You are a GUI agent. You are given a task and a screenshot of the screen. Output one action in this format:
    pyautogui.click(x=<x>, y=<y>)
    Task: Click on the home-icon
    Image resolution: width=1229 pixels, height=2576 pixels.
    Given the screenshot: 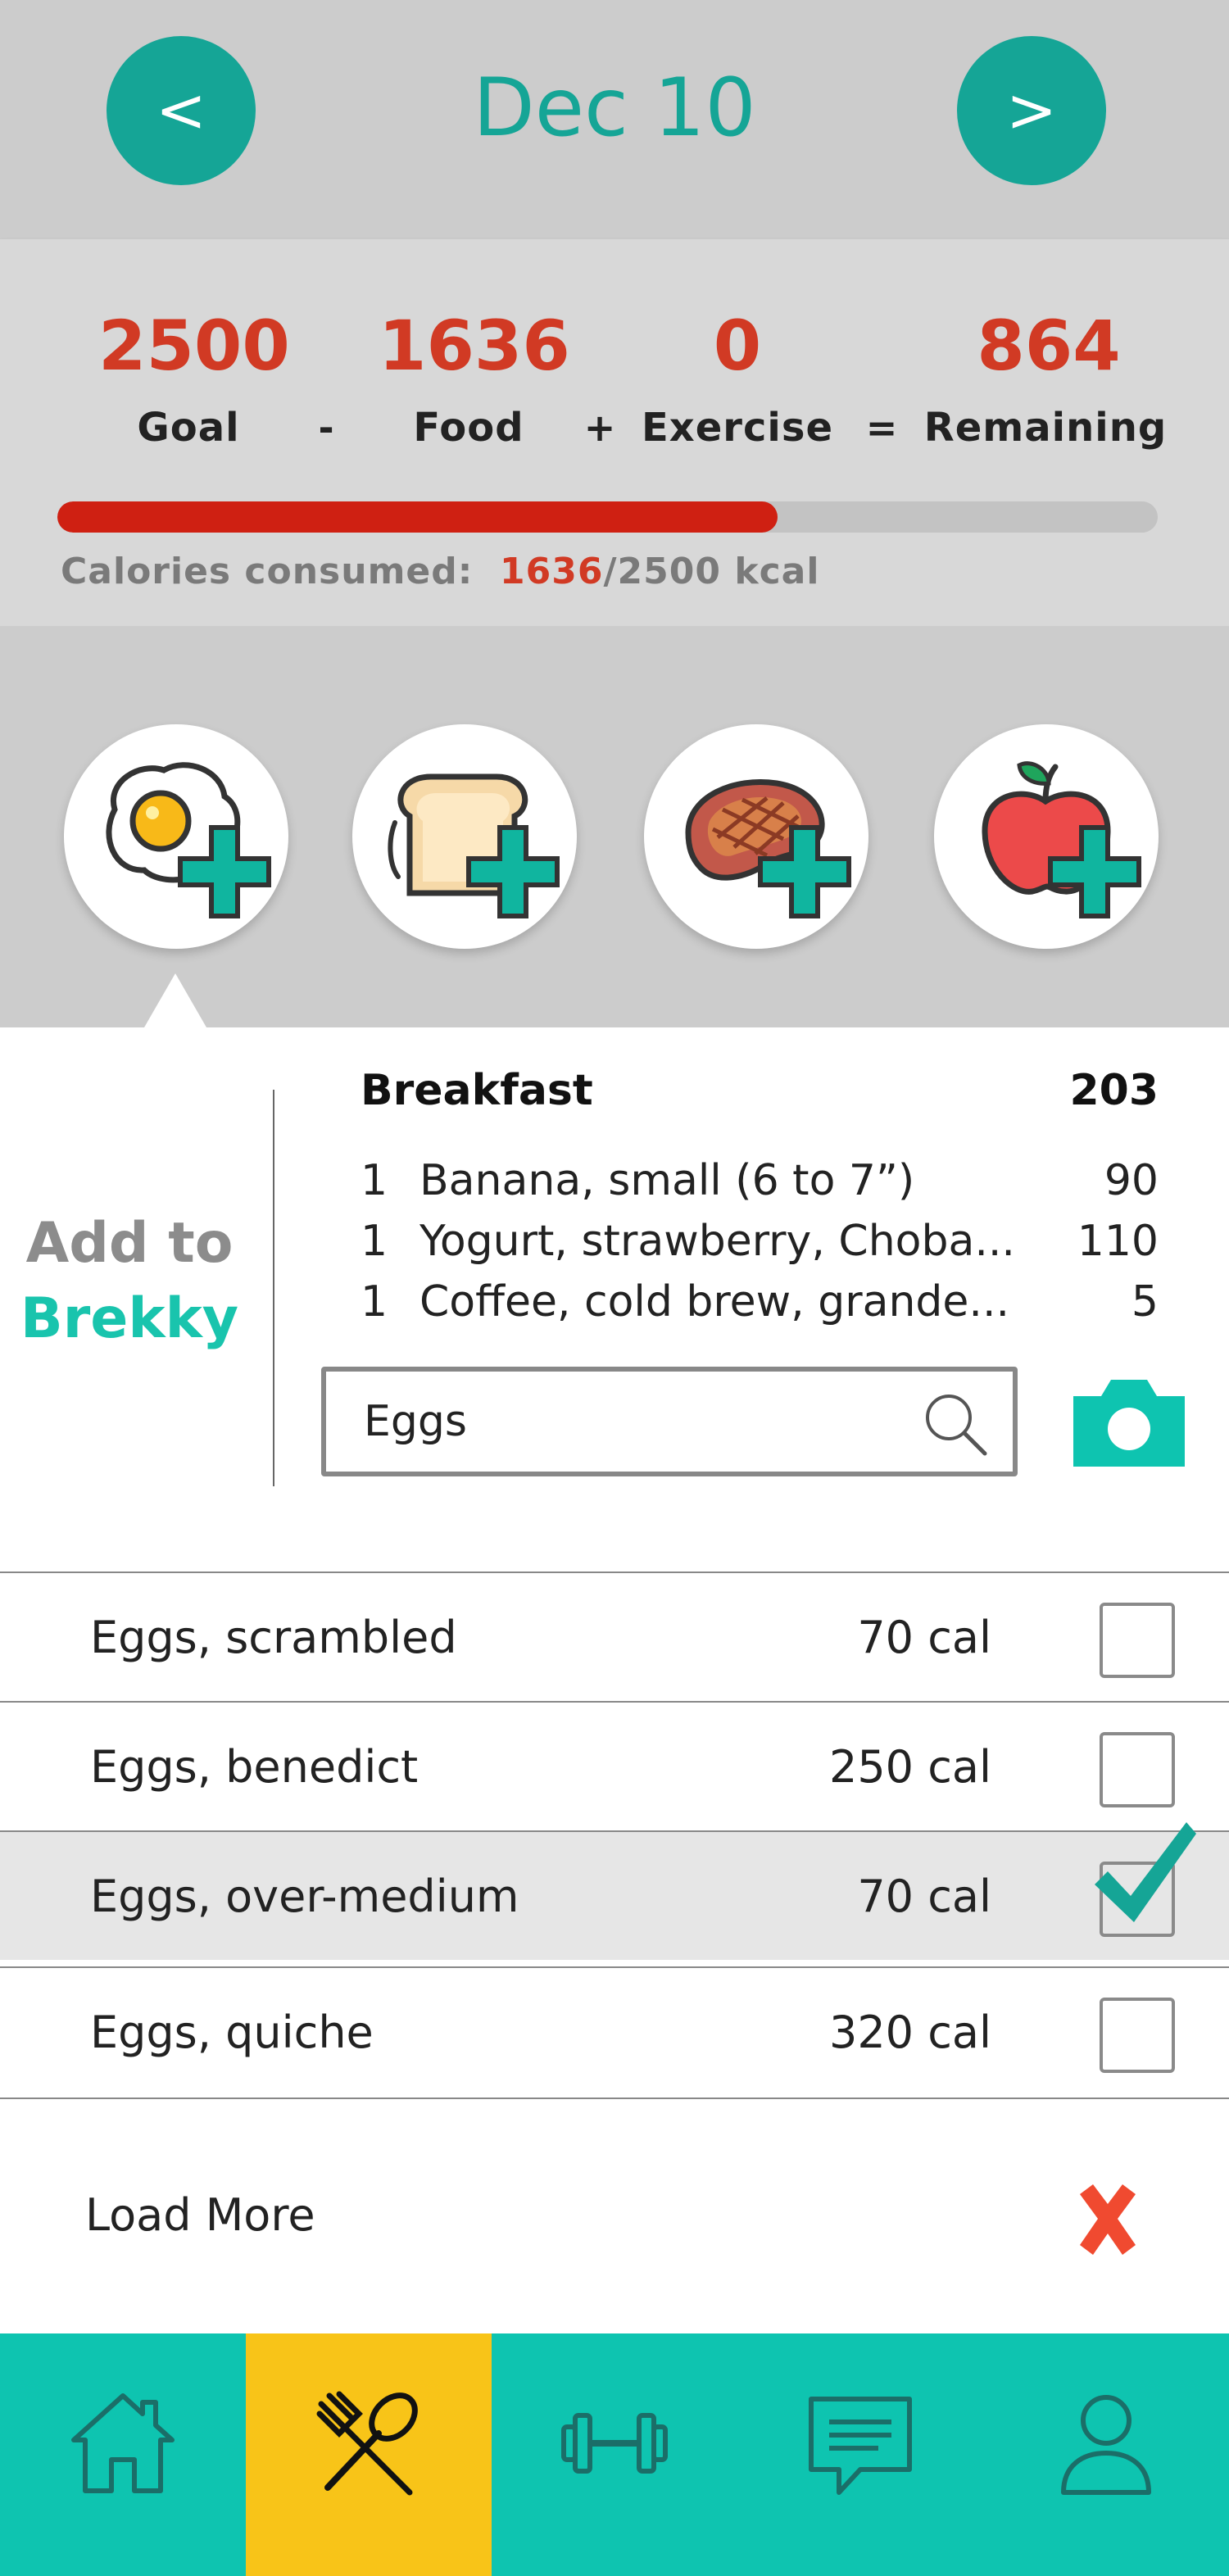 What is the action you would take?
    pyautogui.click(x=123, y=2443)
    